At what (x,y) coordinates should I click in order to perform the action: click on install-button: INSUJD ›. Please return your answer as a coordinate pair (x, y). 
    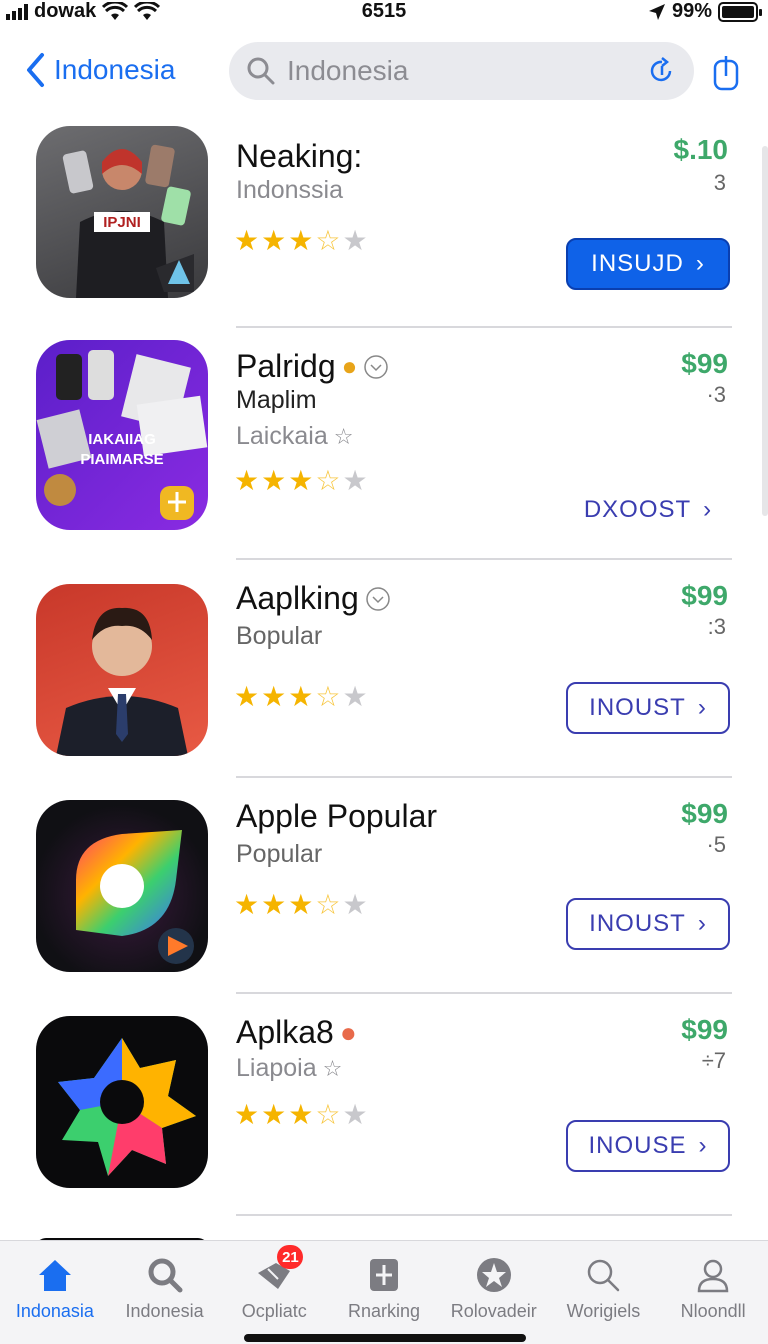
    Looking at the image, I should click on (648, 264).